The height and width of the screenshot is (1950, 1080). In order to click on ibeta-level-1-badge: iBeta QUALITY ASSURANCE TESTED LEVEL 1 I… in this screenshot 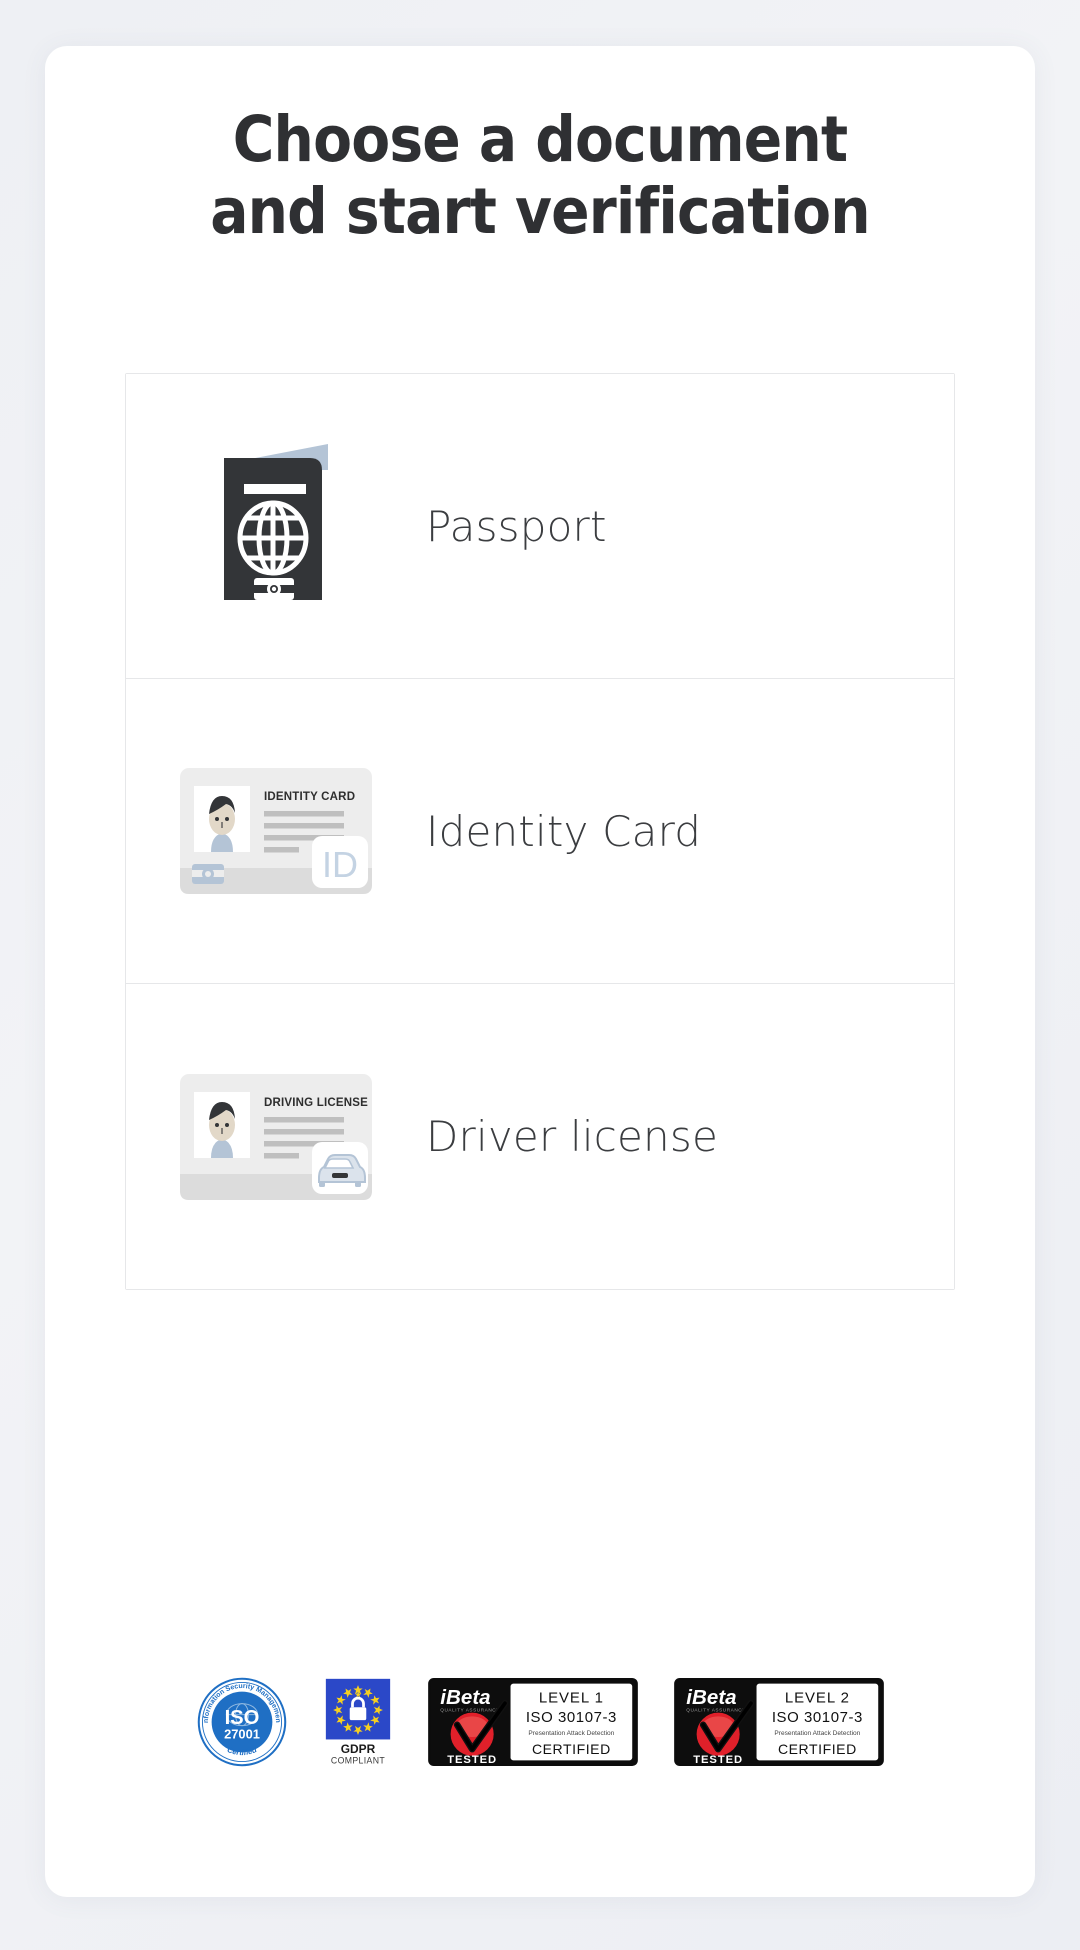, I will do `click(533, 1722)`.